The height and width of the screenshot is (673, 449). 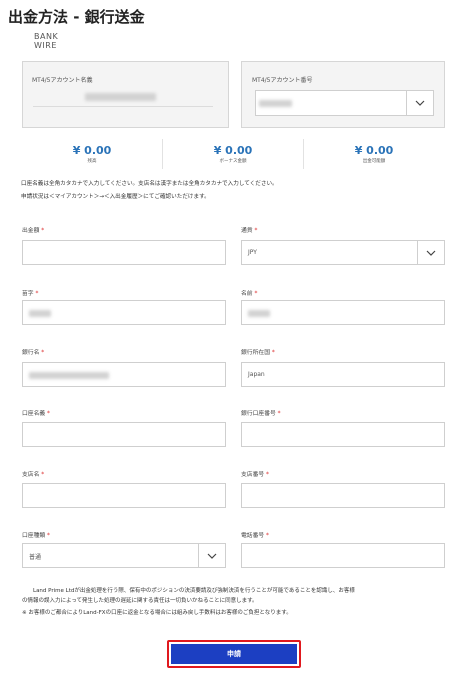 I want to click on amount-label: 出金額 *, so click(x=33, y=231).